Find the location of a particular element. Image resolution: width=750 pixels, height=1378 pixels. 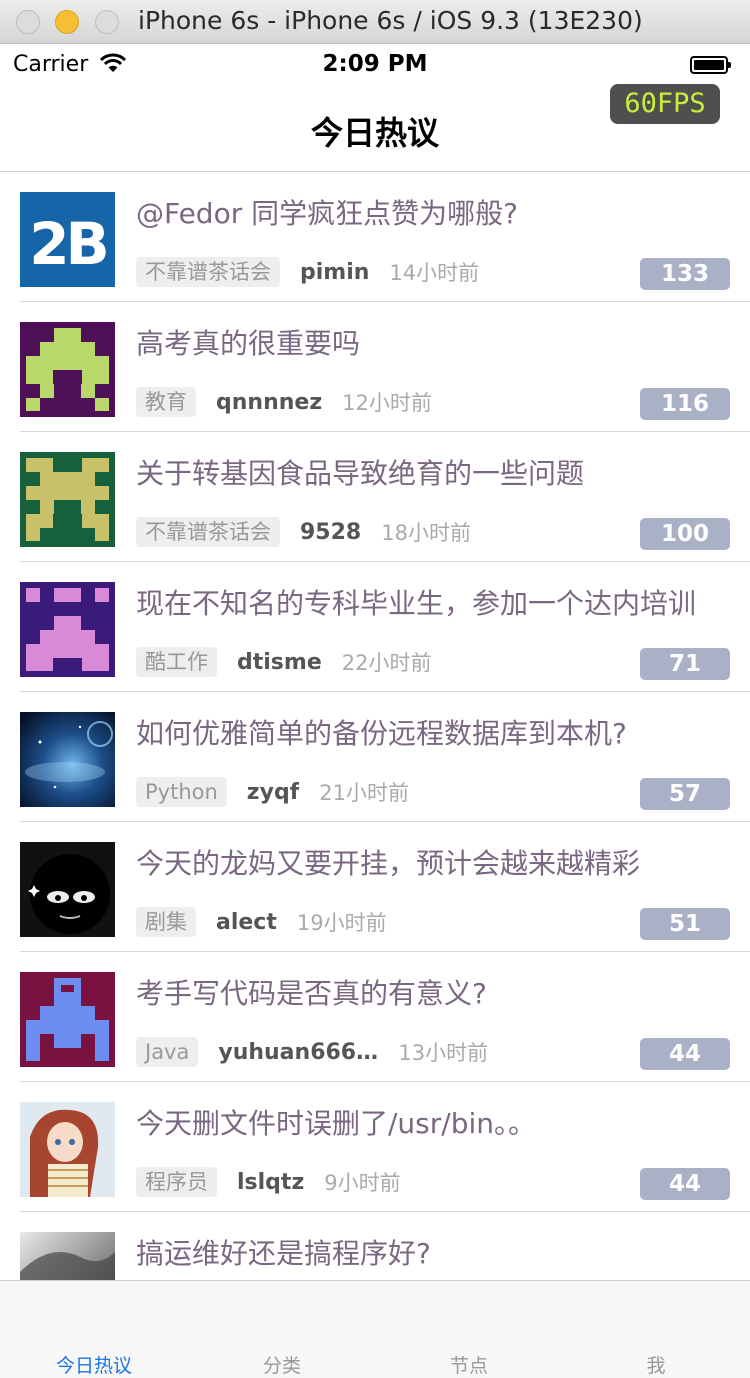

topic-meta: 程序员 lslqtz 9小时前 is located at coordinates (268, 1182).